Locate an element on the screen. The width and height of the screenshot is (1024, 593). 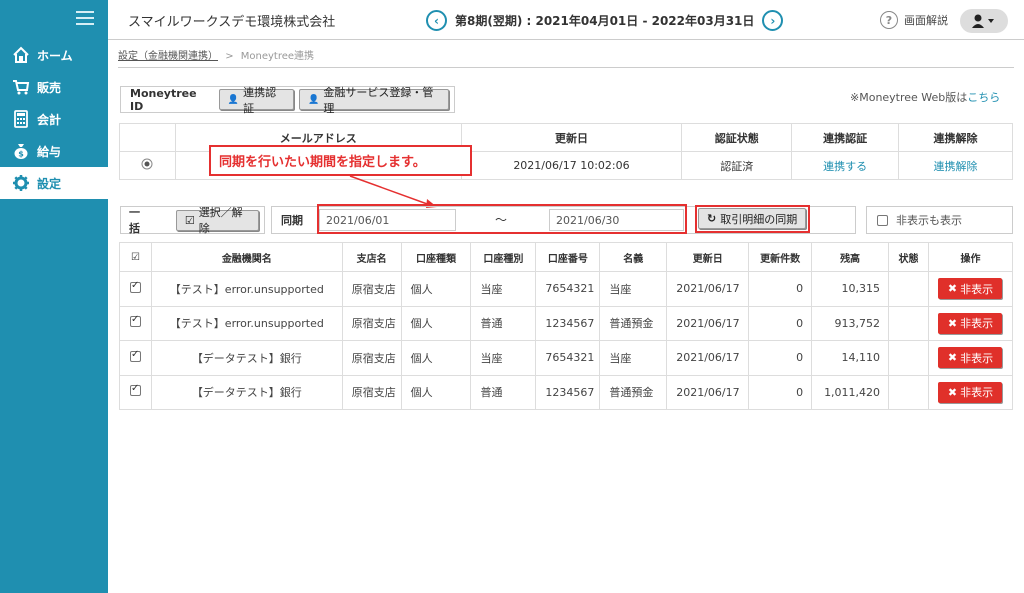
col-header-bank: 金融機関名 is located at coordinates (246, 257).